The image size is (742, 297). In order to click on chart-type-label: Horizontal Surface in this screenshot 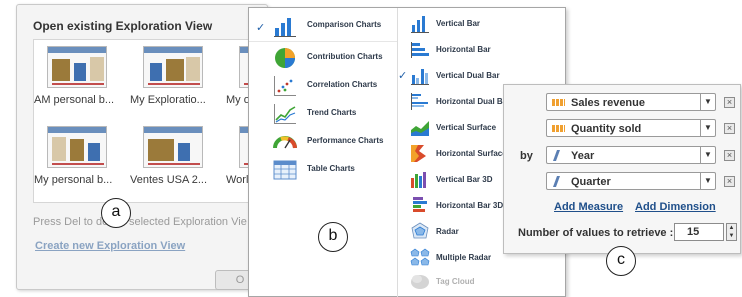, I will do `click(471, 153)`.